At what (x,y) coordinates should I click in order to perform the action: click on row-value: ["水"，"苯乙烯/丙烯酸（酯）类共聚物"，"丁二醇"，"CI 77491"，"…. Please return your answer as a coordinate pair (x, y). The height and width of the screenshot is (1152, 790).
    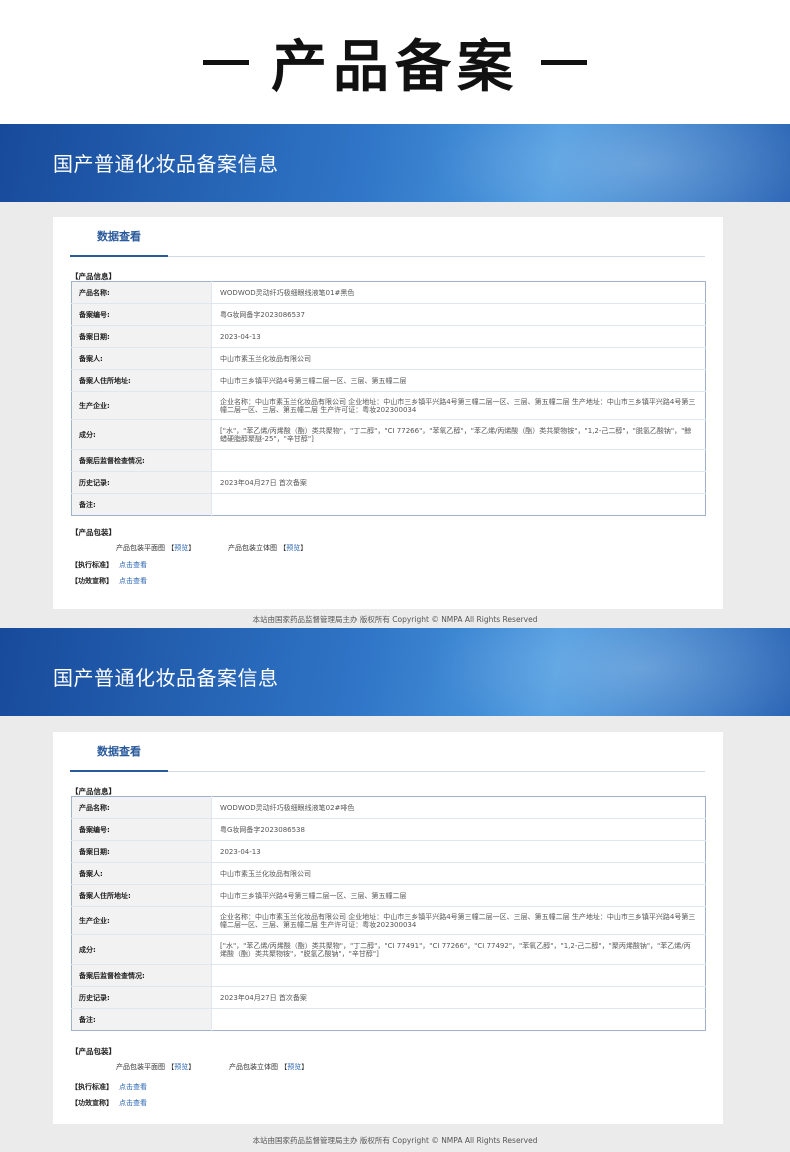
    Looking at the image, I should click on (458, 949).